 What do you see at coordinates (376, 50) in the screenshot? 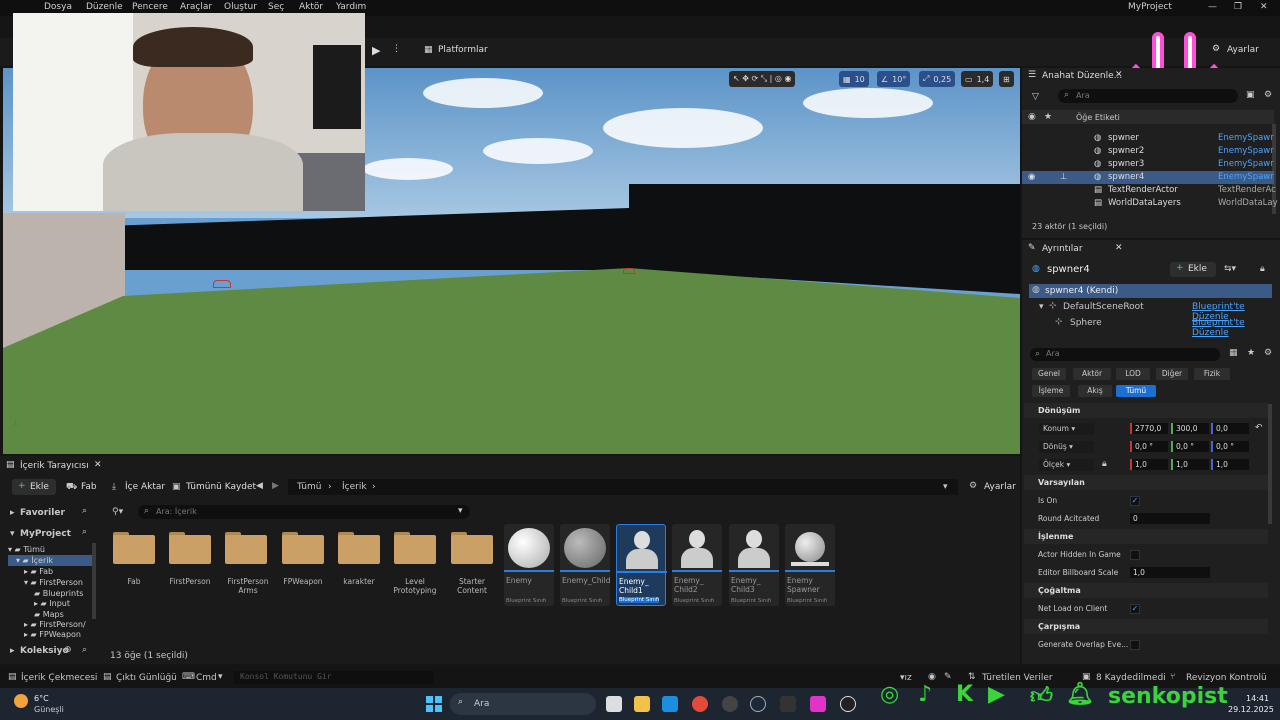
I see `play-icon: ▶` at bounding box center [376, 50].